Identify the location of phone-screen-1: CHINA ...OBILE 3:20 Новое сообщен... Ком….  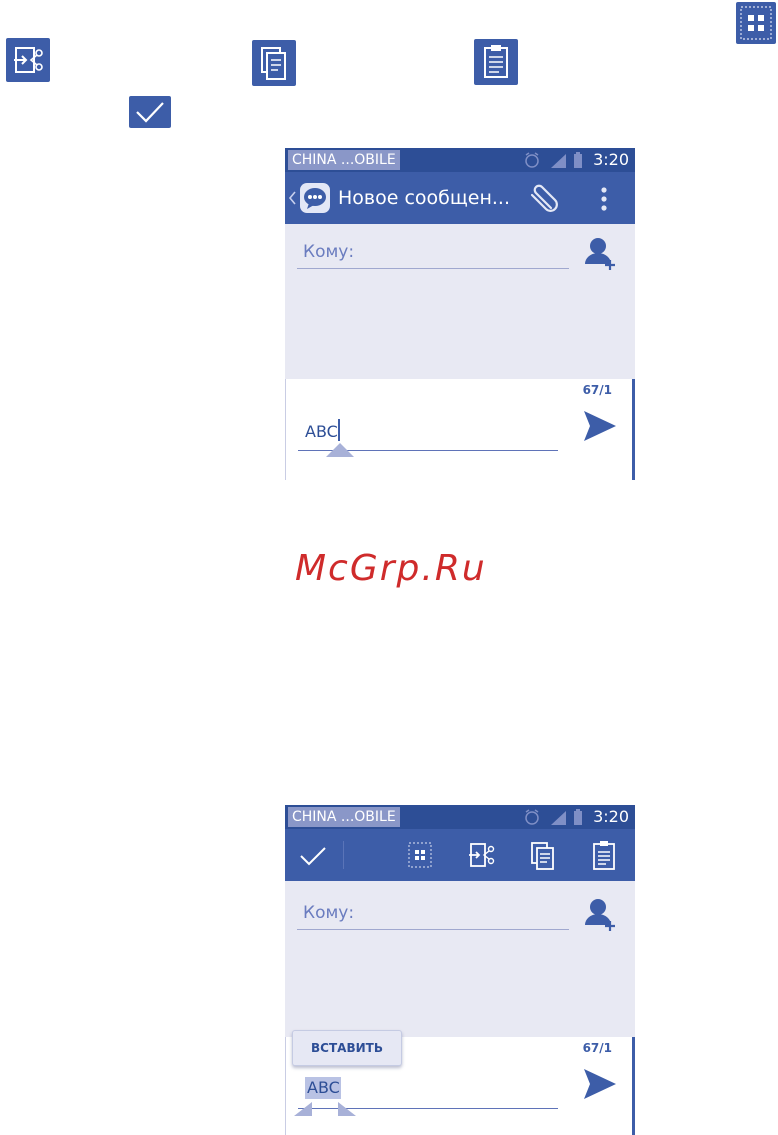
(460, 314).